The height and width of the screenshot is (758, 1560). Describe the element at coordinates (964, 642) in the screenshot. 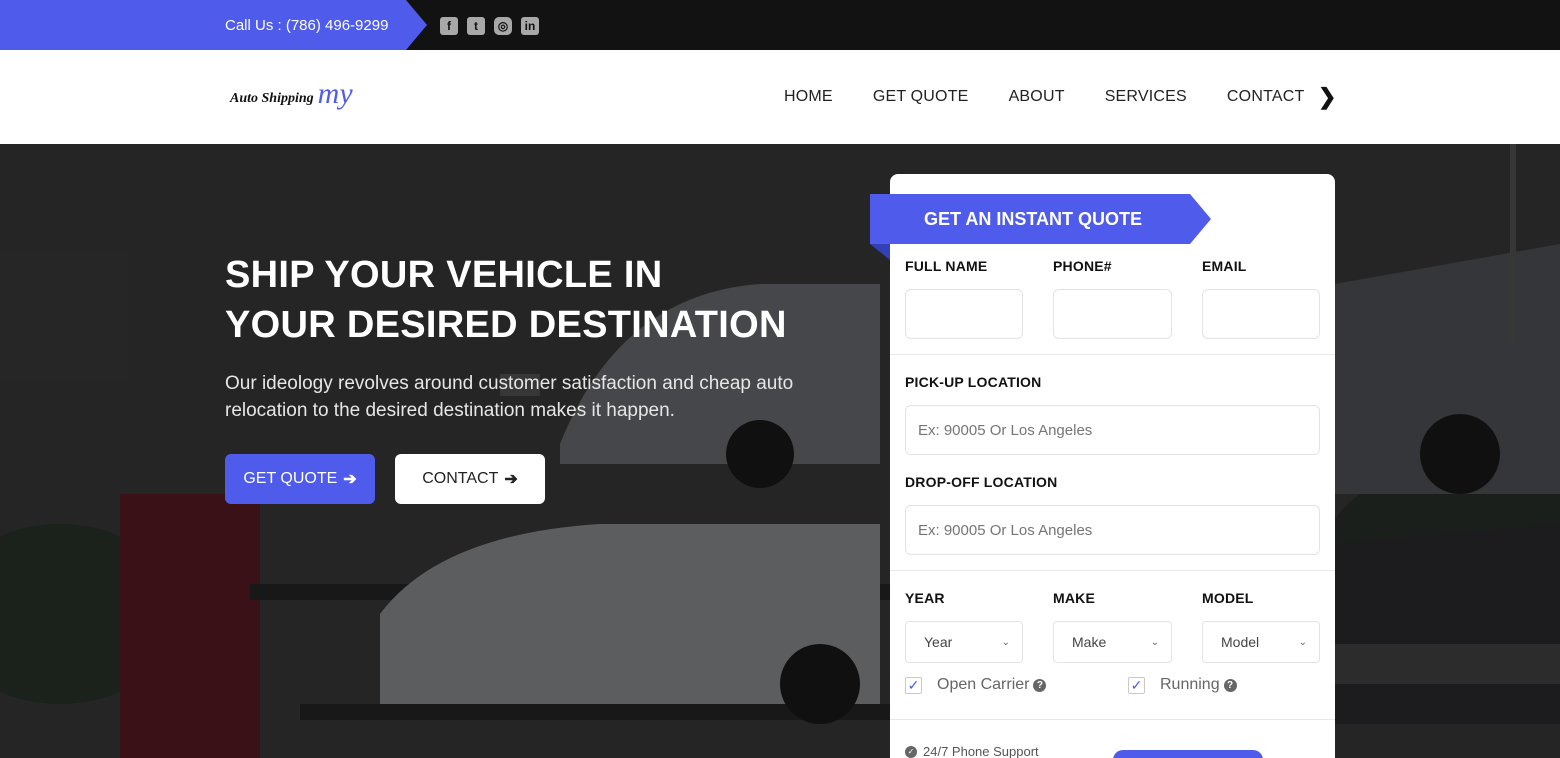

I see `year-select: Year ⌄` at that location.